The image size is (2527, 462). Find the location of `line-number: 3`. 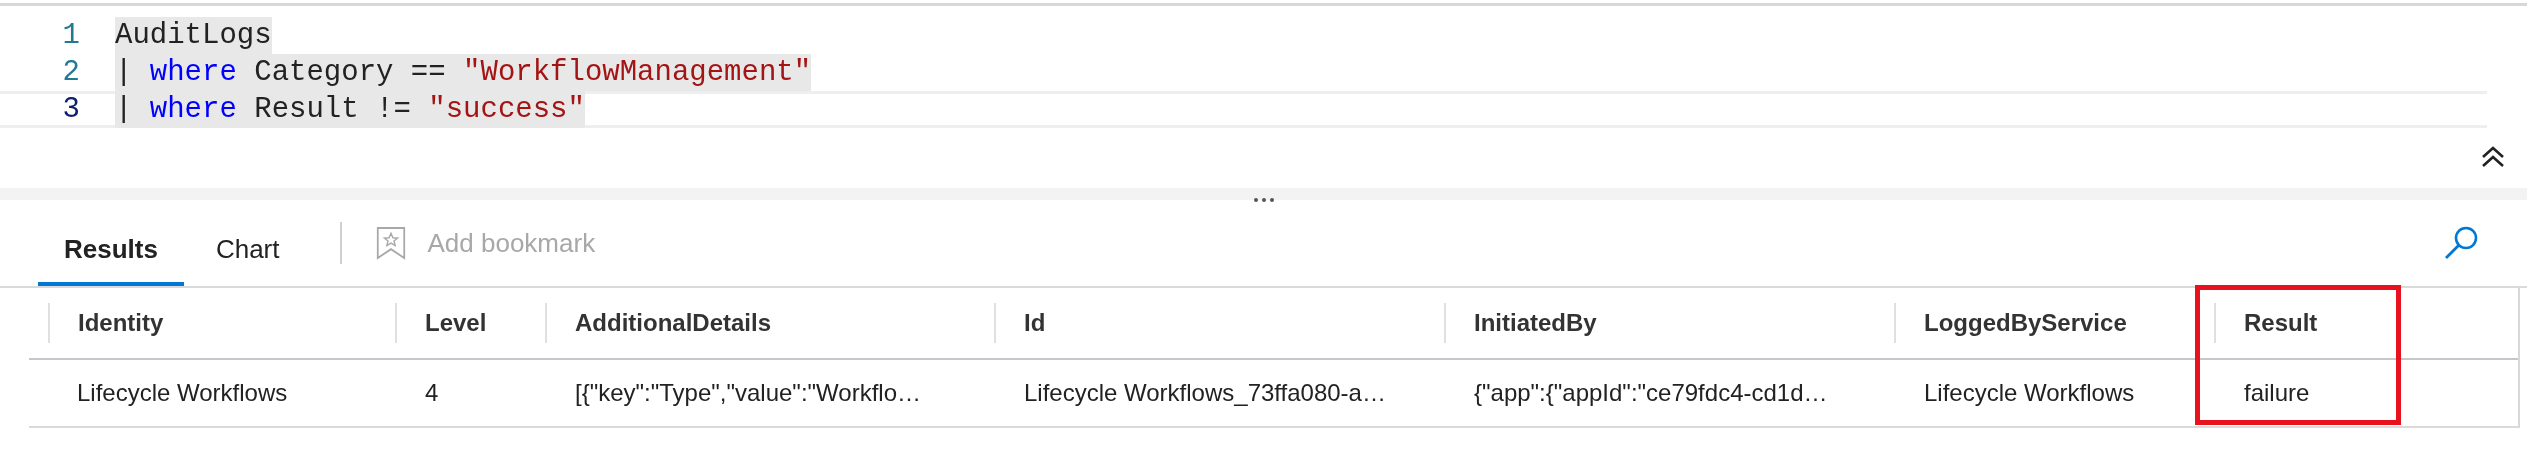

line-number: 3 is located at coordinates (71, 109).